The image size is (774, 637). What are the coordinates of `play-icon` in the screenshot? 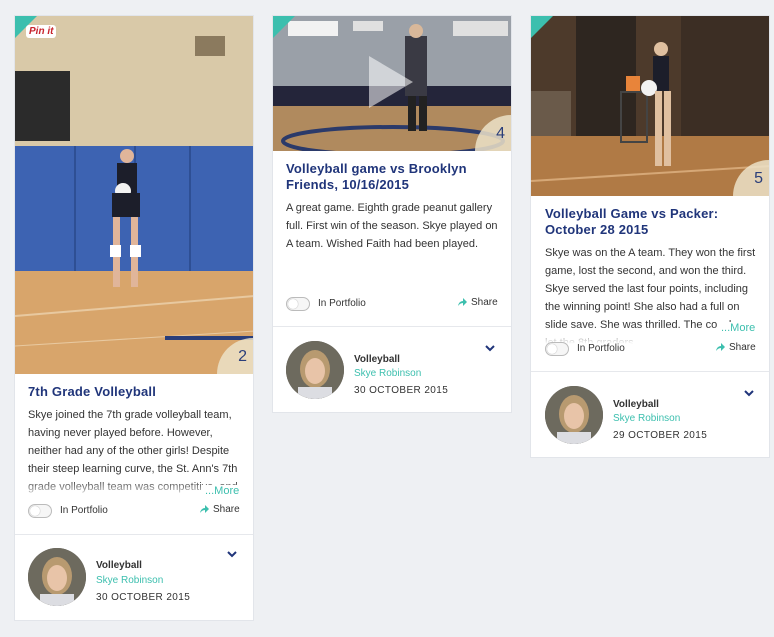 It's located at (389, 82).